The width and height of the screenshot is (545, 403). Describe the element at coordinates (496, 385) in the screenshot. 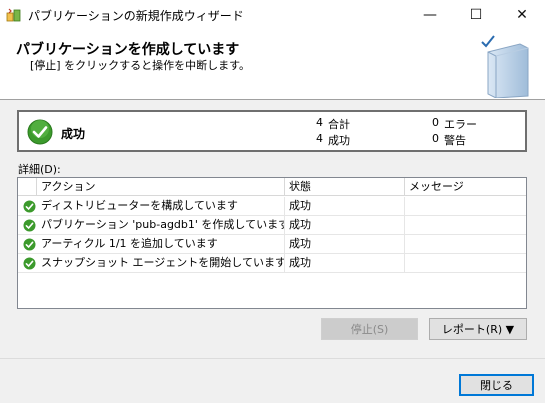

I see `close-button: 閉じる` at that location.